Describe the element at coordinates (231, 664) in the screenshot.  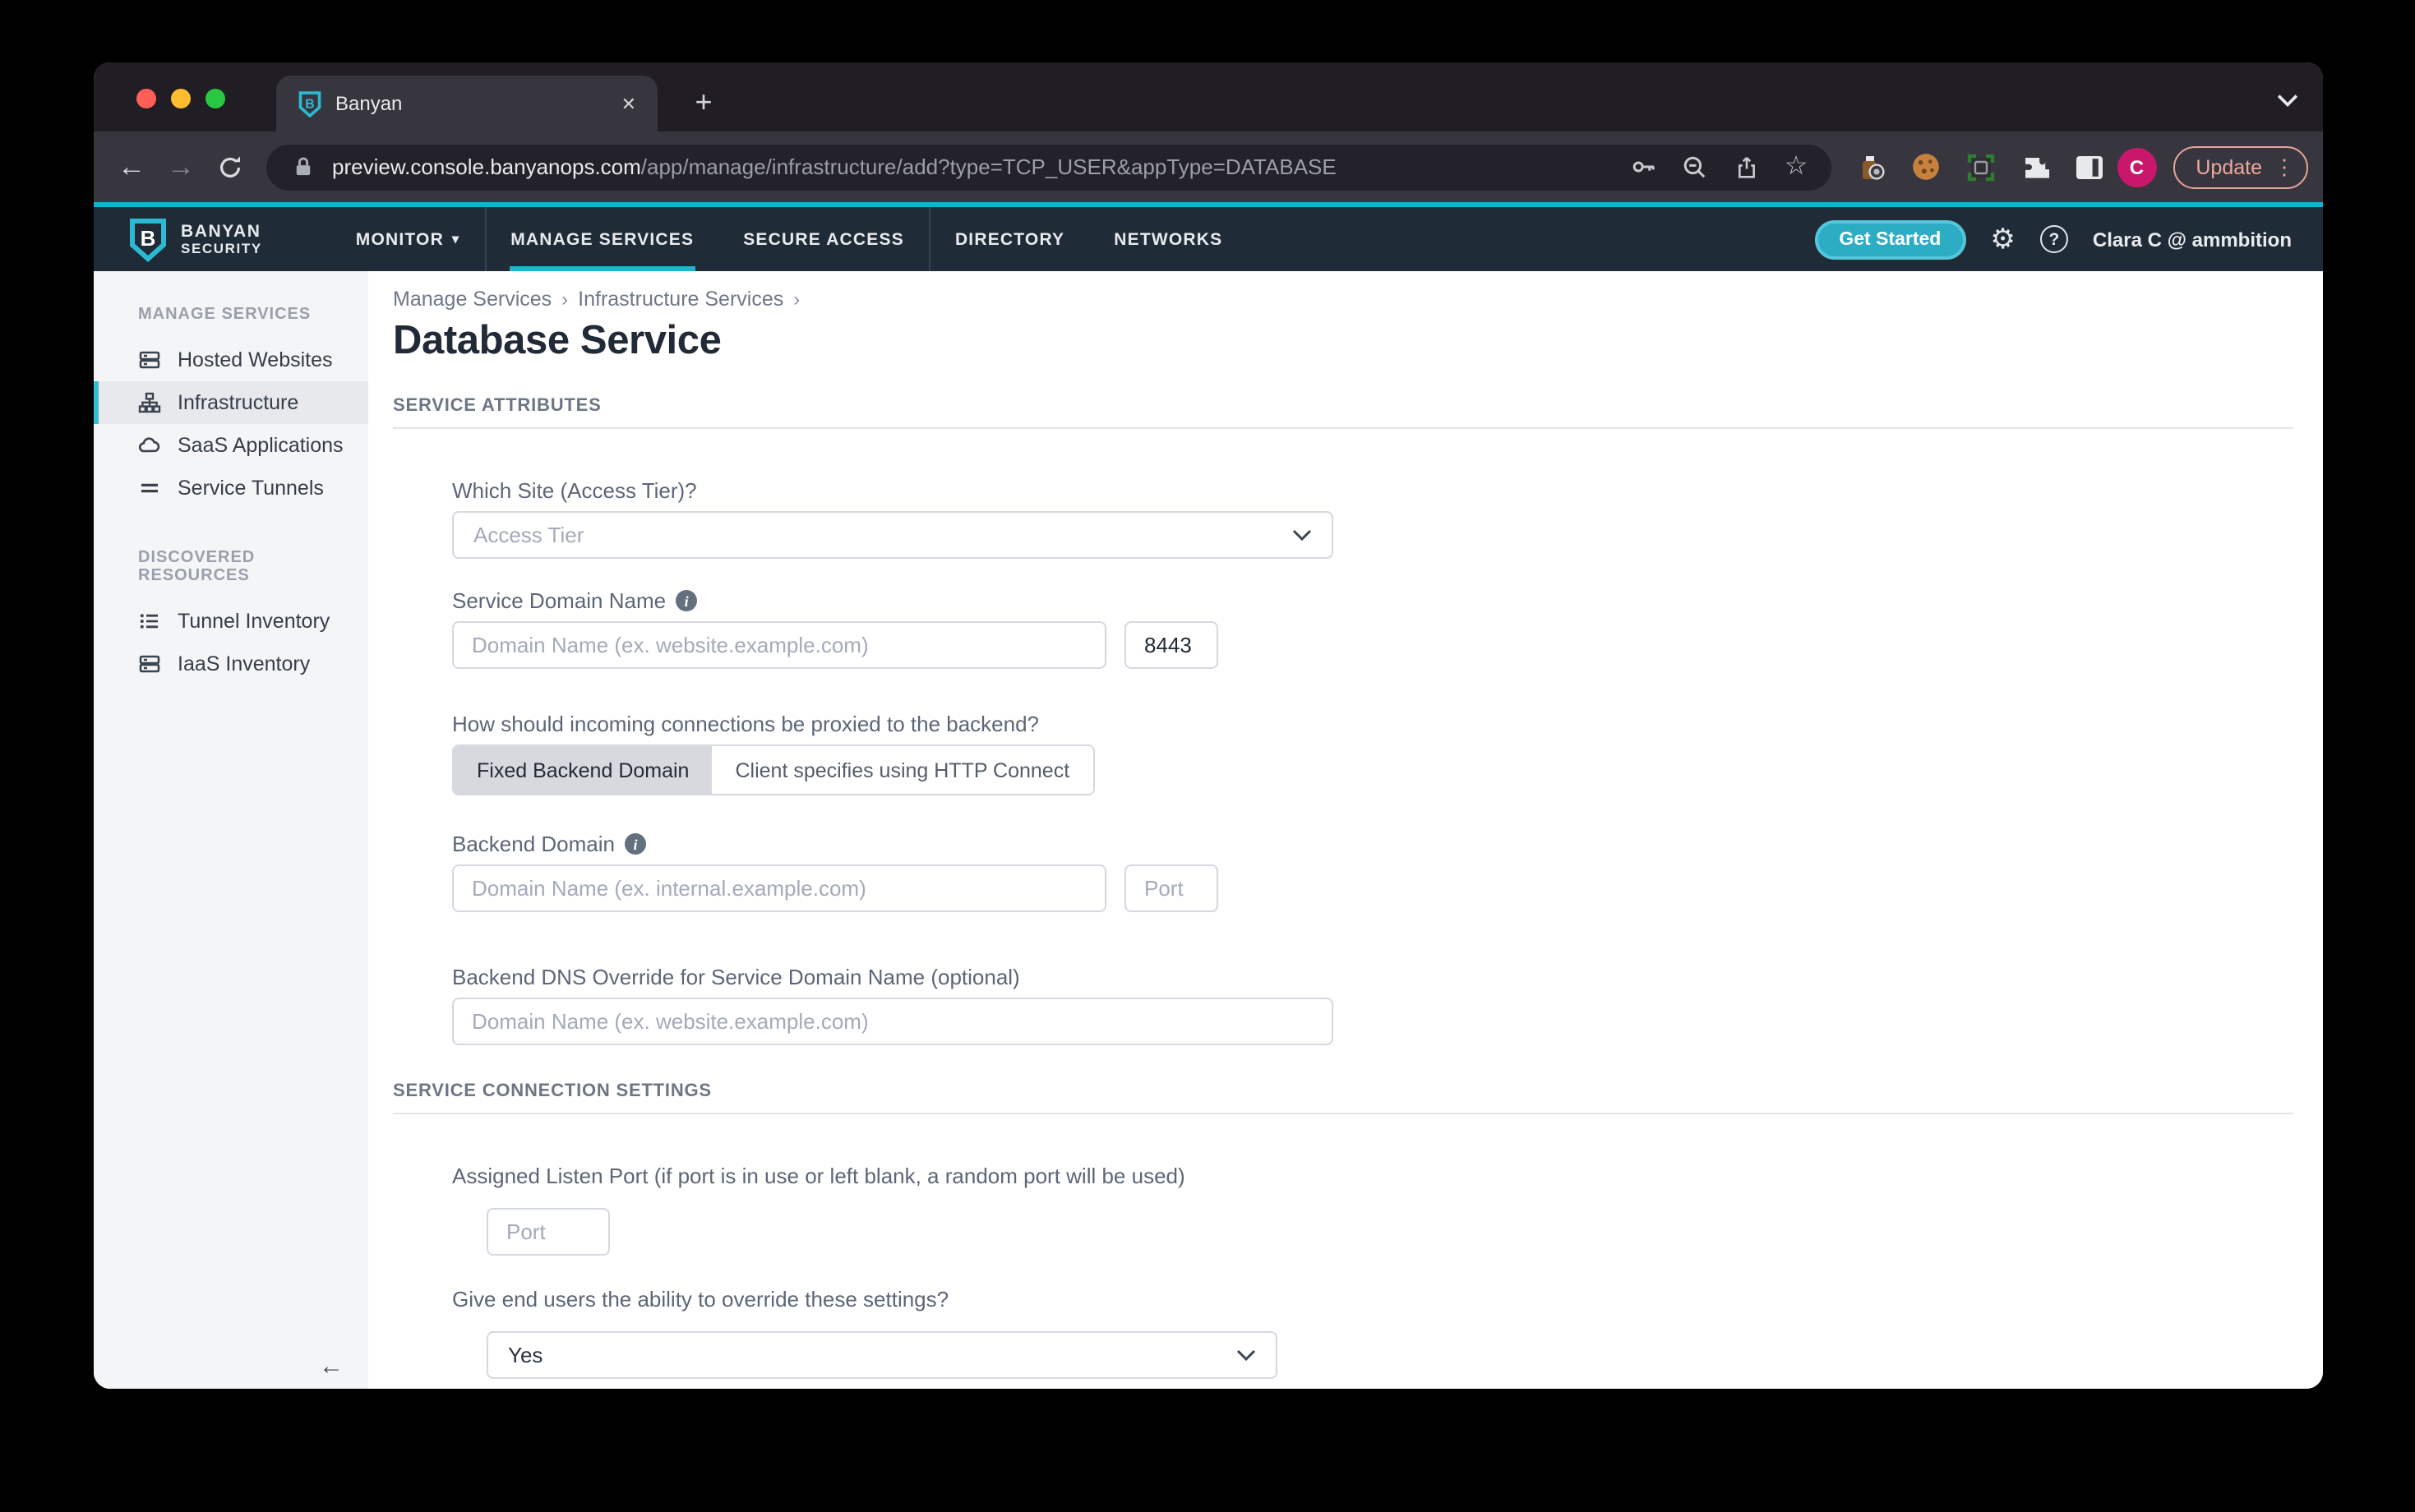
I see `sidebar-item-iaas-inventory: IaaS Inventory` at that location.